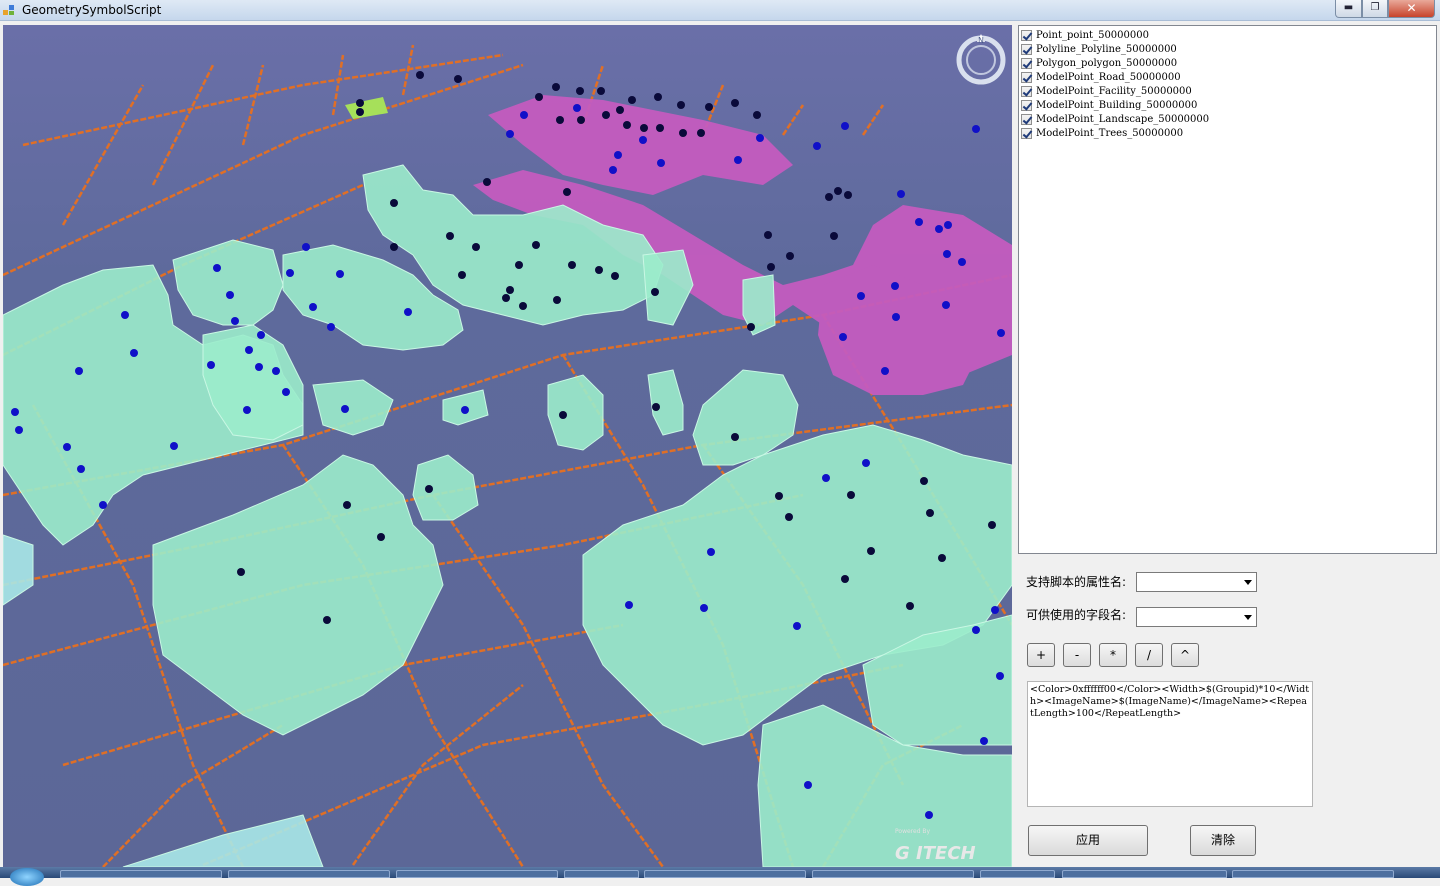 The image size is (1440, 886). Describe the element at coordinates (720, 10) in the screenshot. I see `title-bar: GeometrySymbolScript ▬ ❐ ✕` at that location.